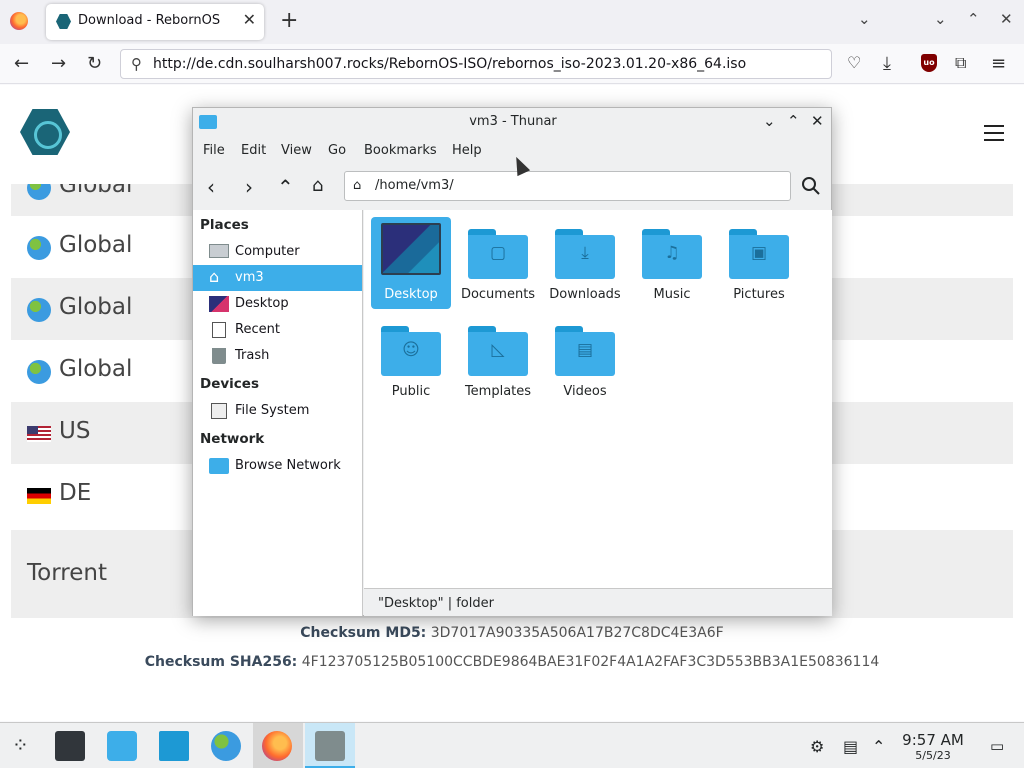 This screenshot has height=768, width=1024. I want to click on mirror-label: DE, so click(75, 493).